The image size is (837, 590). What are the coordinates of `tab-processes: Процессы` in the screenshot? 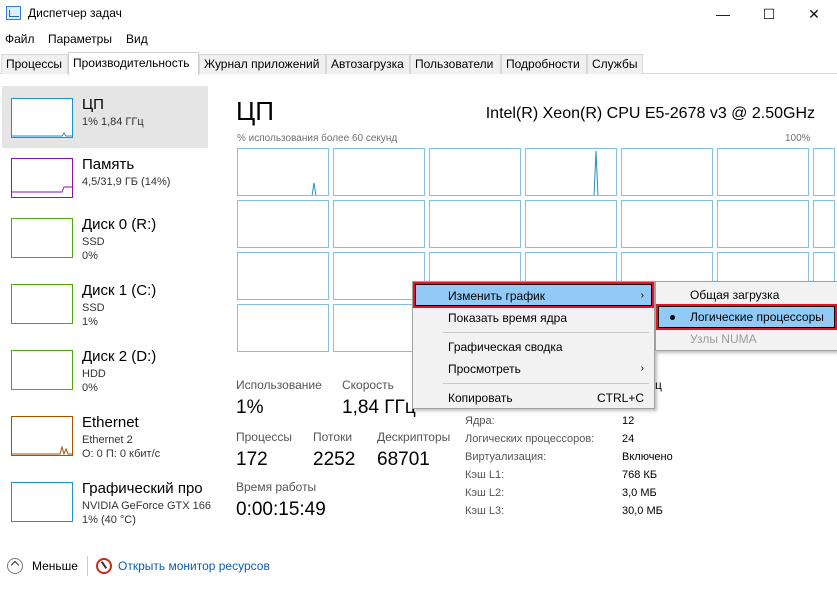 It's located at (34, 64).